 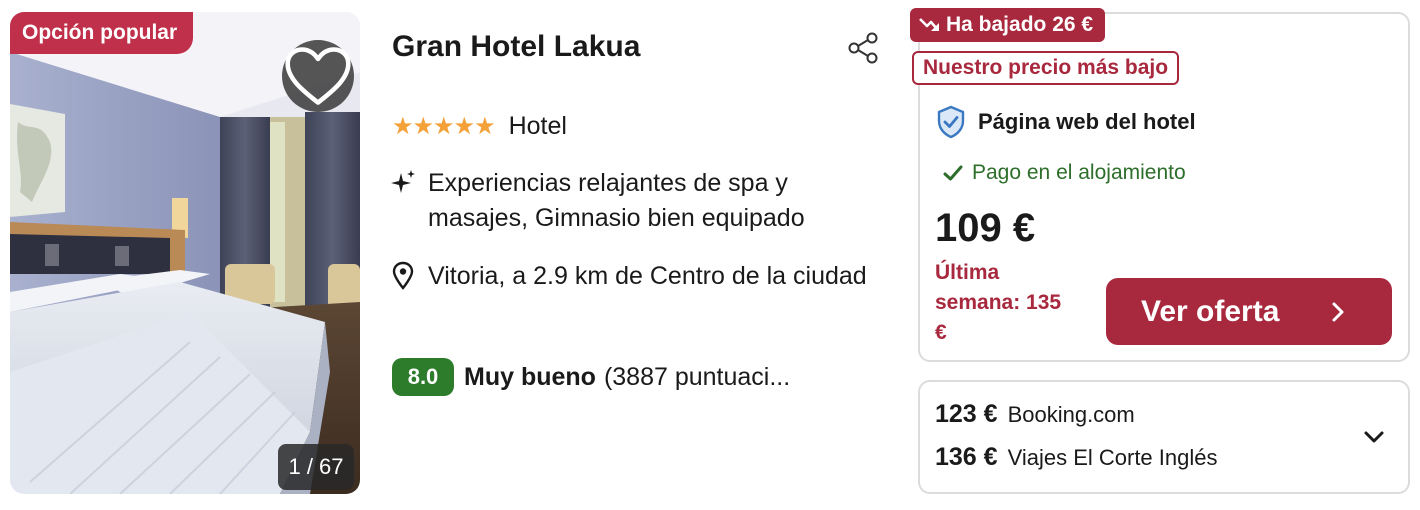 I want to click on payment-info-row: Pago en el alojamiento, so click(x=1064, y=173).